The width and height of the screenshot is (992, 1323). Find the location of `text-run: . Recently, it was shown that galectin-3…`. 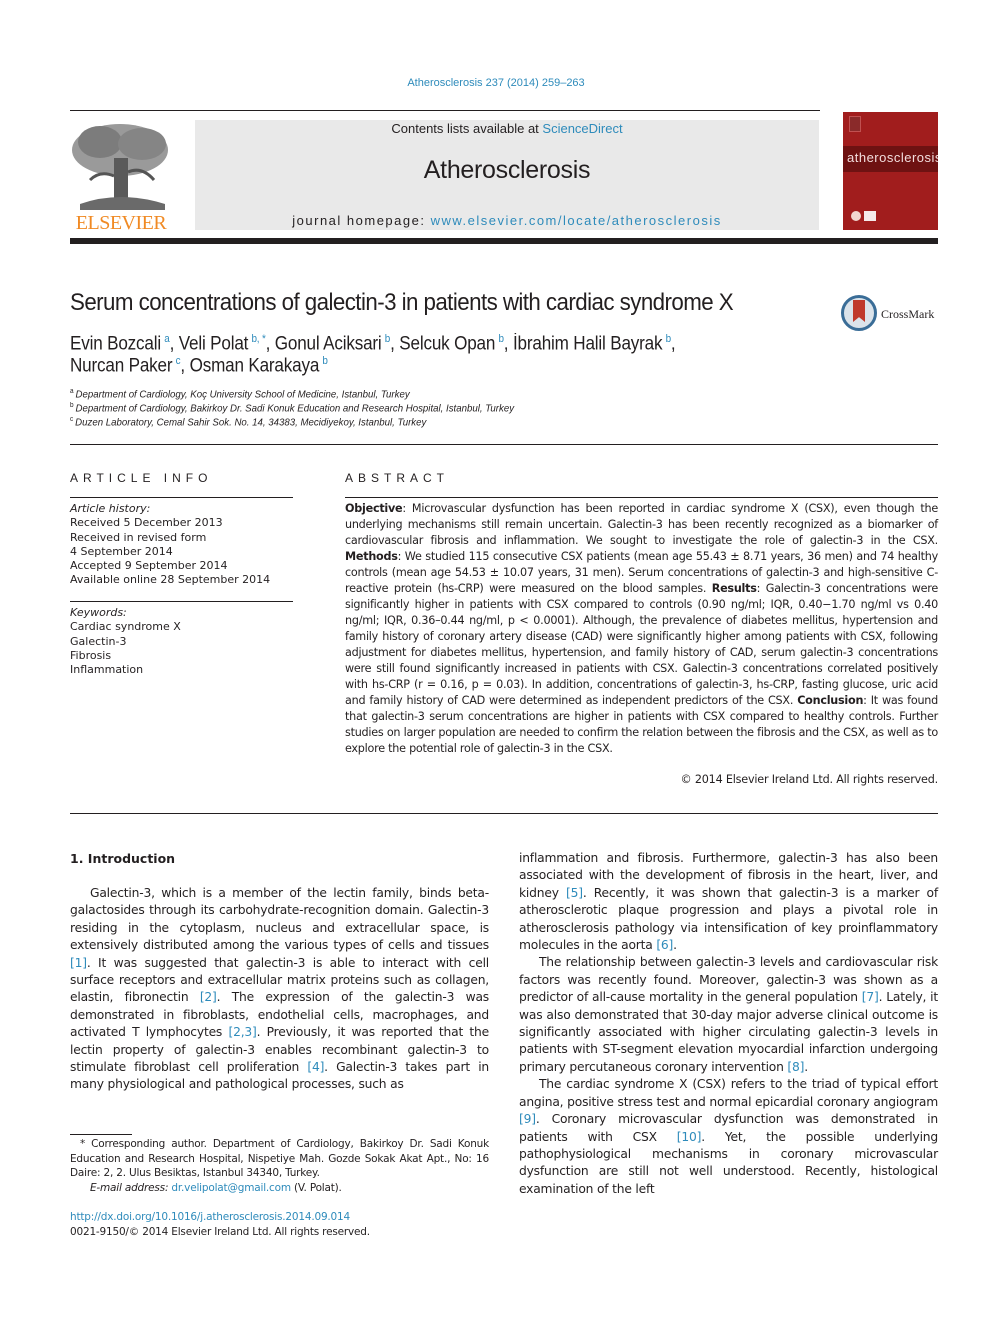

text-run: . Recently, it was shown that galectin-3… is located at coordinates (728, 919).